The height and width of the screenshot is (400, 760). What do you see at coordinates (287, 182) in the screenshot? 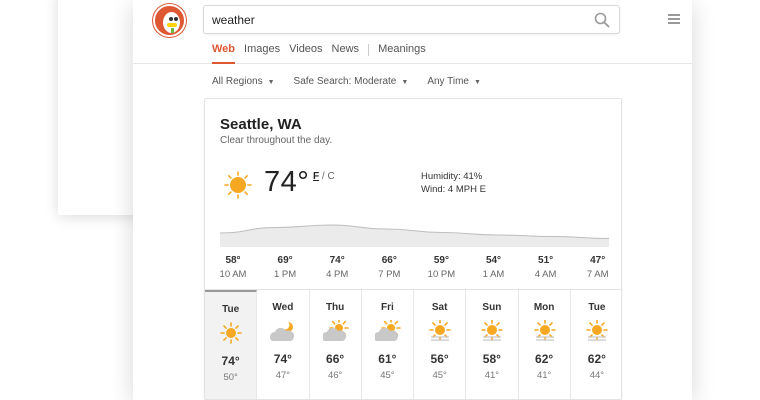
I see `current-temperature: 74°` at bounding box center [287, 182].